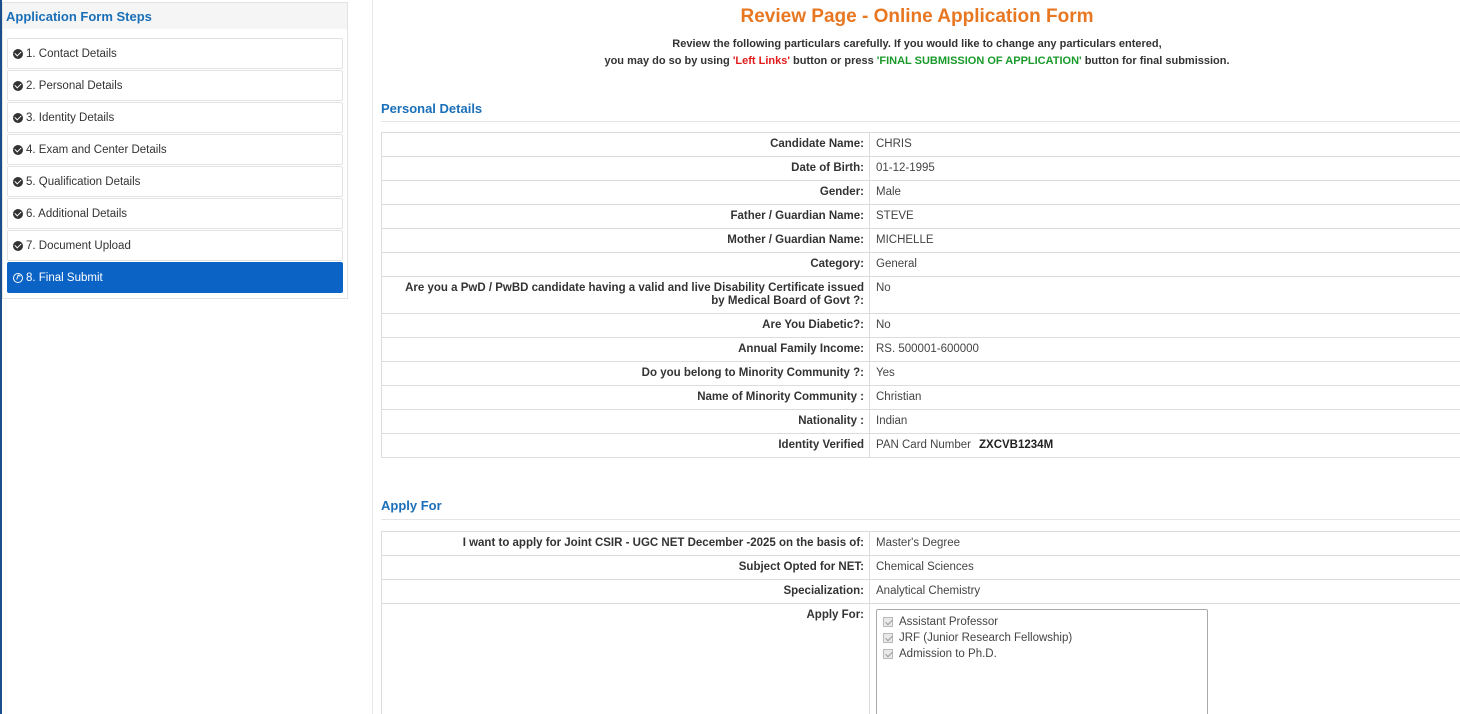 The image size is (1460, 714). What do you see at coordinates (626, 397) in the screenshot?
I see `field-label: Name of Minority Community :` at bounding box center [626, 397].